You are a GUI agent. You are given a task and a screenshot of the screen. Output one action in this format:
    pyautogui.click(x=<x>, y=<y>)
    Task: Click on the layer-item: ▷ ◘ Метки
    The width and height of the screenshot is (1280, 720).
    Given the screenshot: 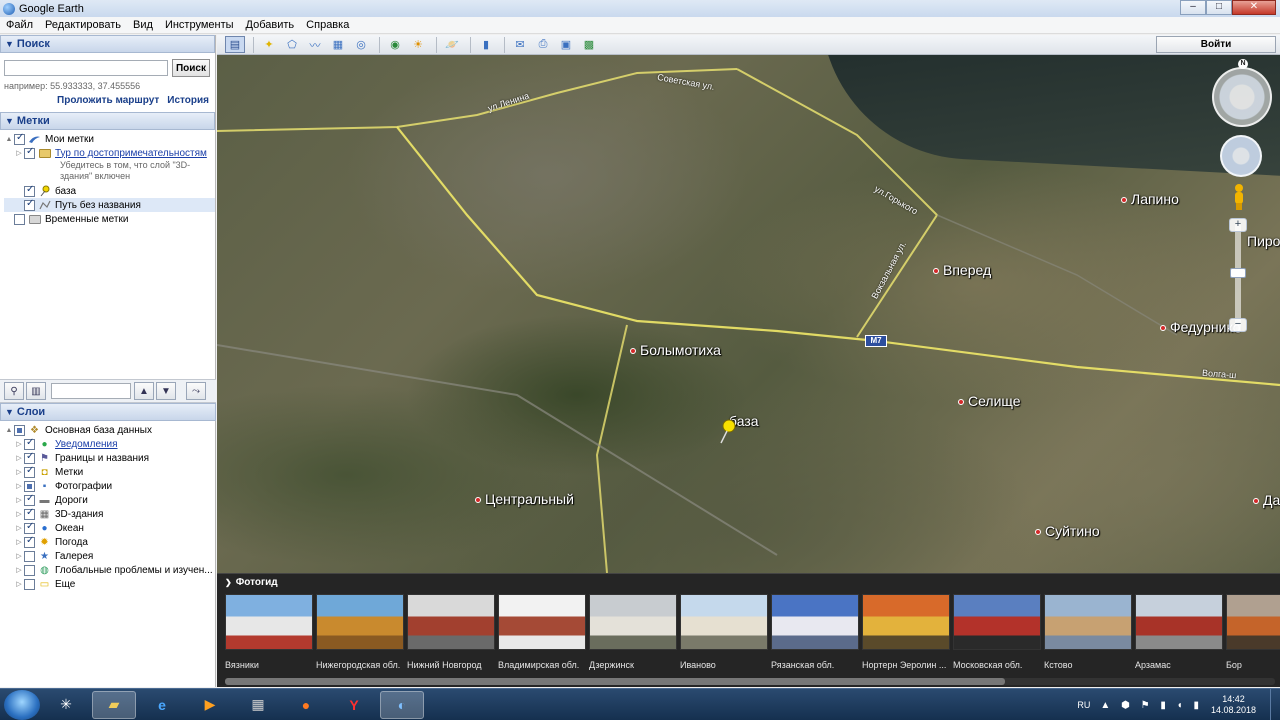 What is the action you would take?
    pyautogui.click(x=110, y=472)
    